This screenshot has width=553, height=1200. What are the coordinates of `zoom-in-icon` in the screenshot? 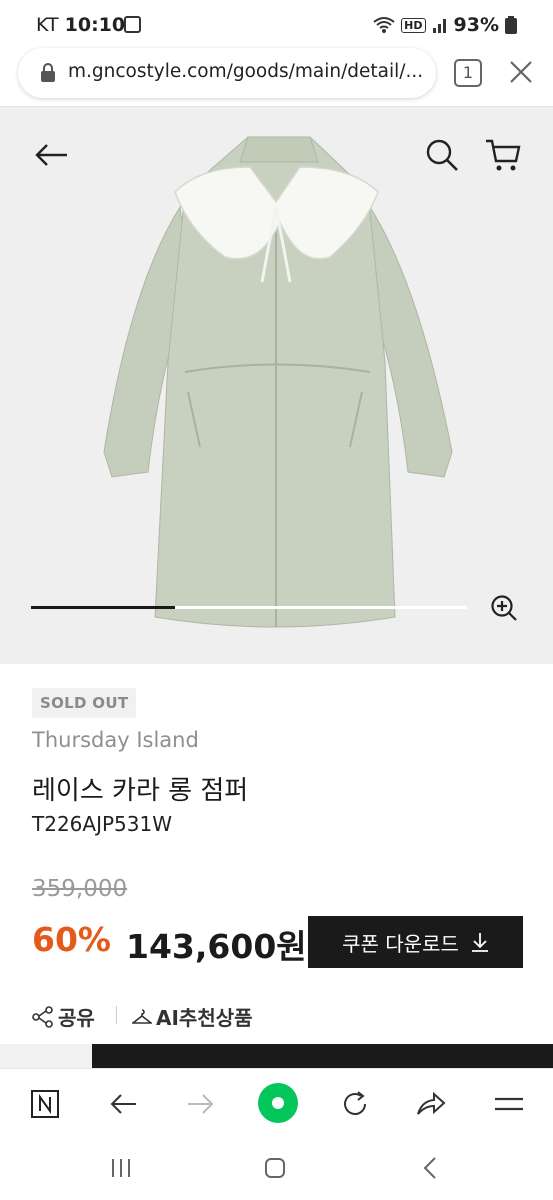 It's located at (504, 608).